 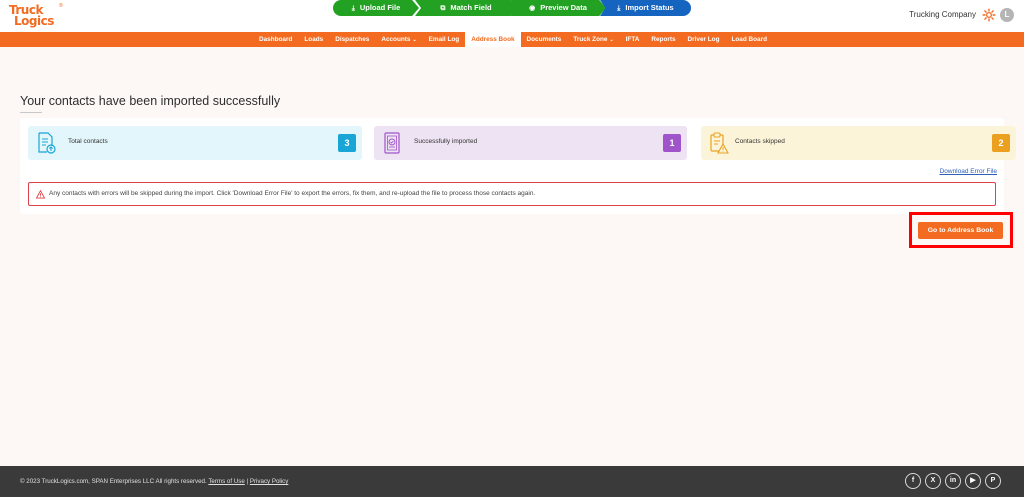 I want to click on nav-item-address-book: Address Book, so click(x=493, y=39).